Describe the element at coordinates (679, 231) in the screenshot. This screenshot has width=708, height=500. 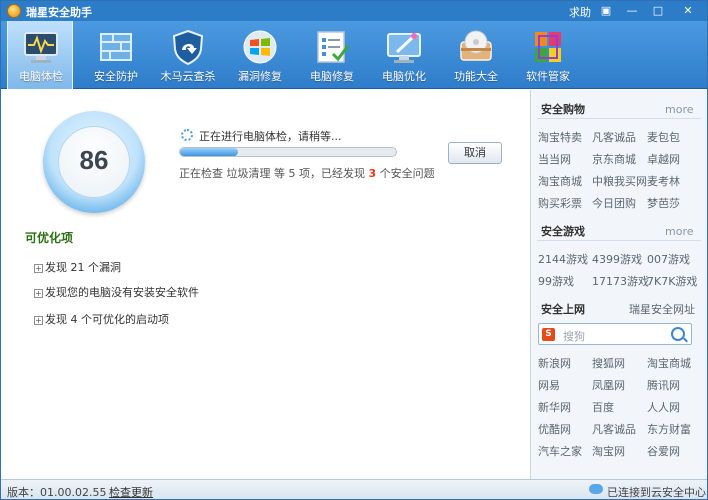
I see `games-more-link: more` at that location.